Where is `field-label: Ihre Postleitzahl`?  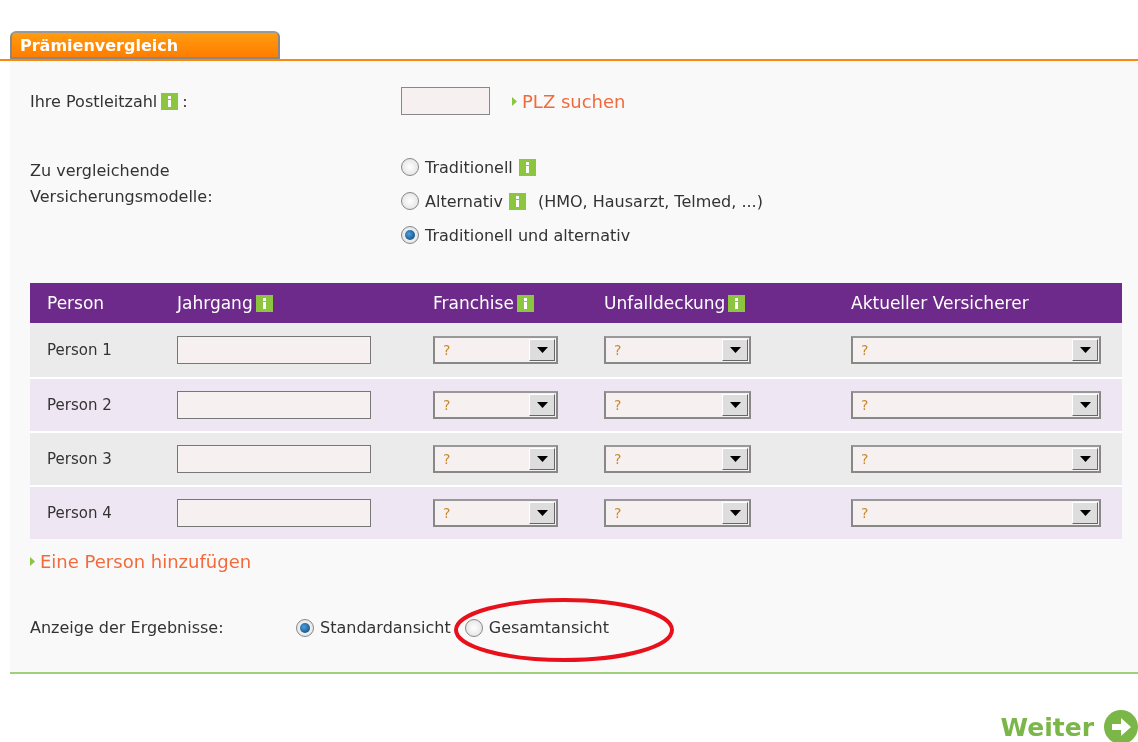 field-label: Ihre Postleitzahl is located at coordinates (94, 101).